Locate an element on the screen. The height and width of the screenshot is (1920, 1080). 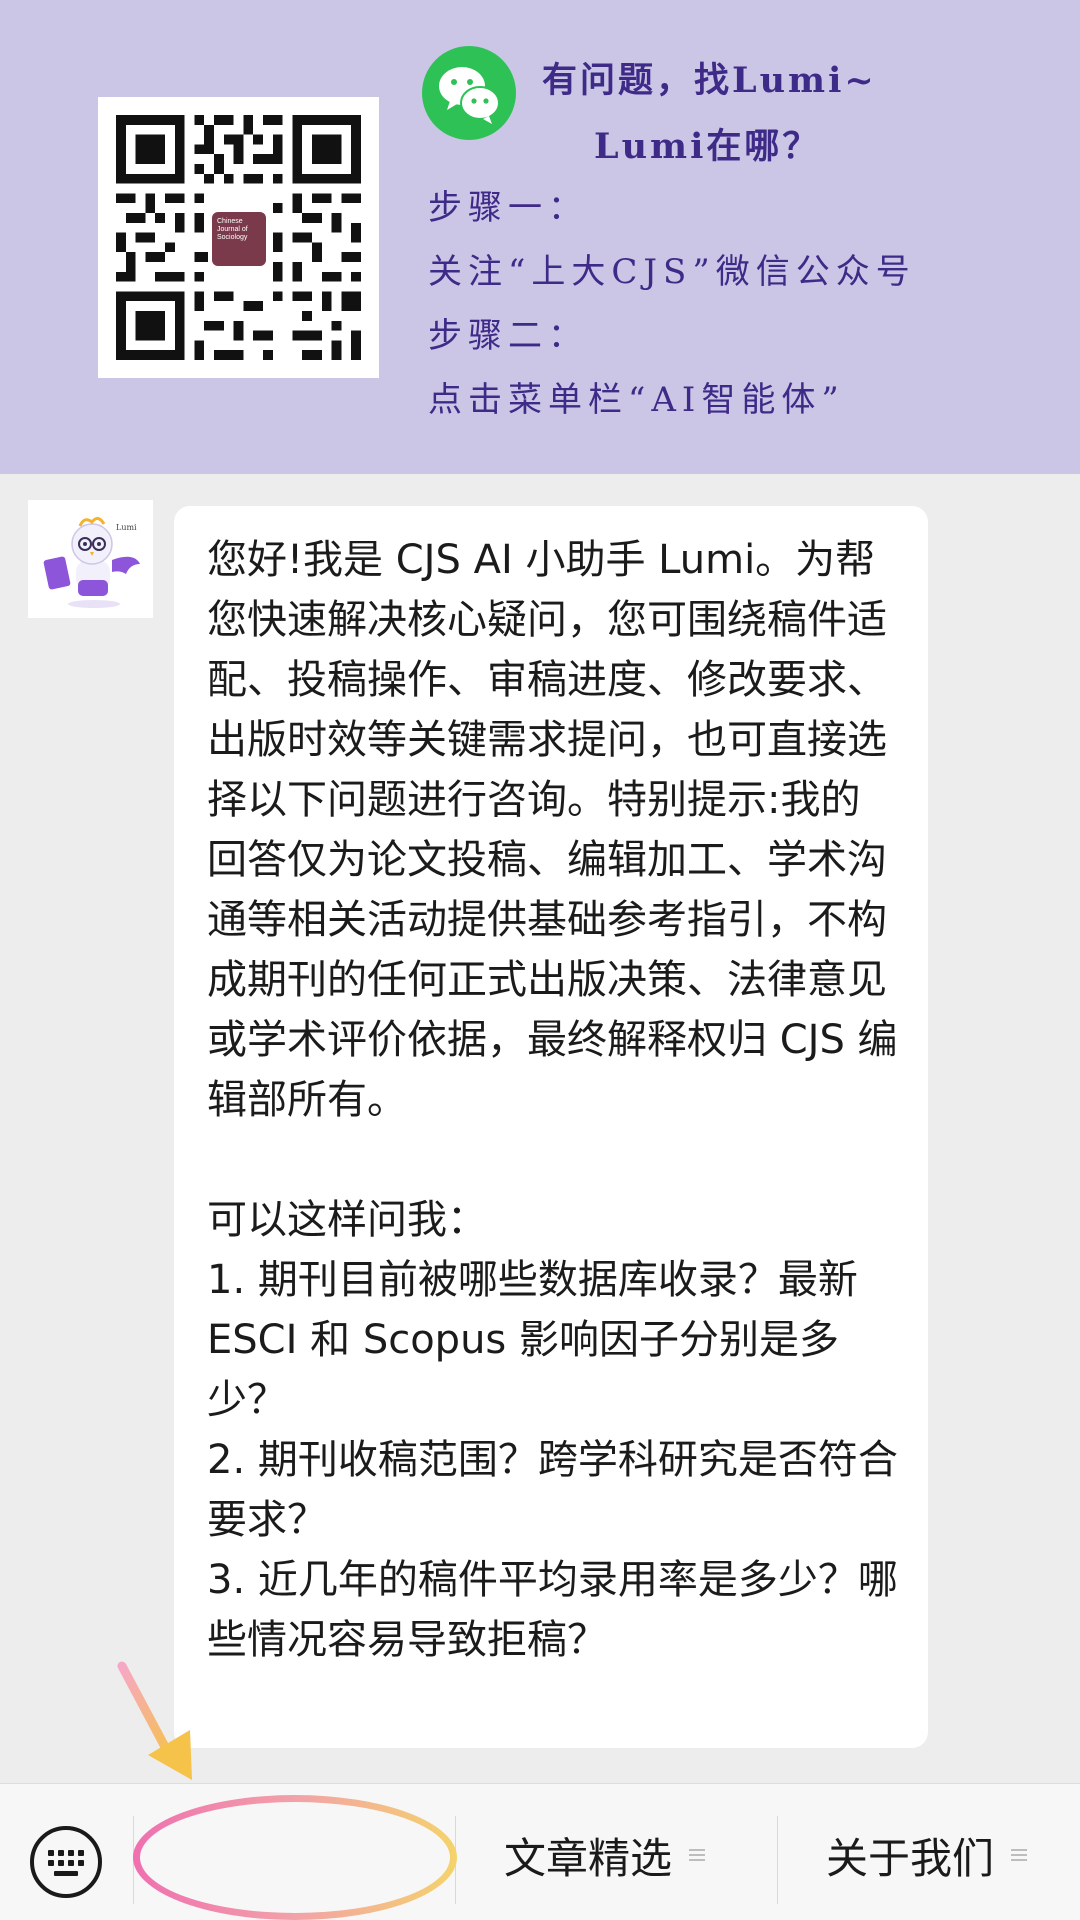
journal-logo: Chinese Journal of Sociology is located at coordinates (239, 239).